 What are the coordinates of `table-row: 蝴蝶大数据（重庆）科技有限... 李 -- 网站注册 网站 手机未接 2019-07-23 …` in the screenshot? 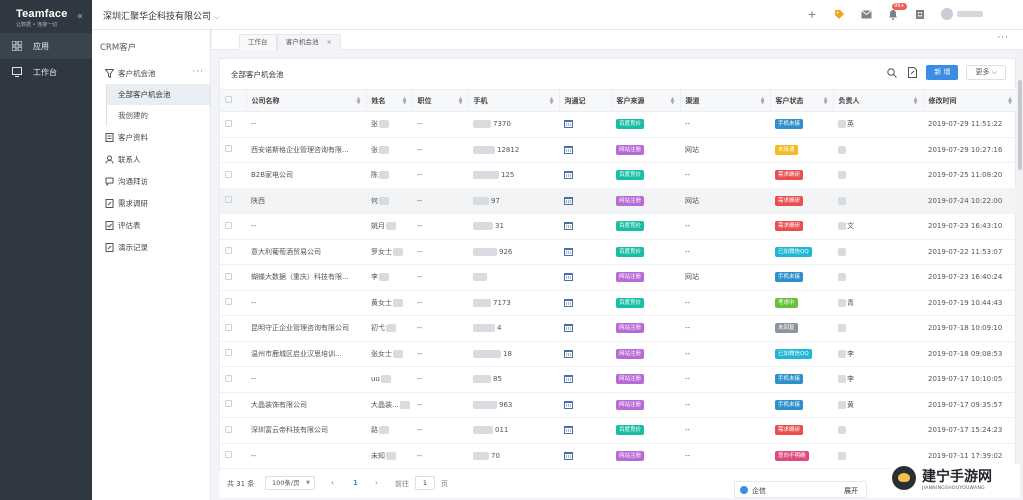 It's located at (618, 277).